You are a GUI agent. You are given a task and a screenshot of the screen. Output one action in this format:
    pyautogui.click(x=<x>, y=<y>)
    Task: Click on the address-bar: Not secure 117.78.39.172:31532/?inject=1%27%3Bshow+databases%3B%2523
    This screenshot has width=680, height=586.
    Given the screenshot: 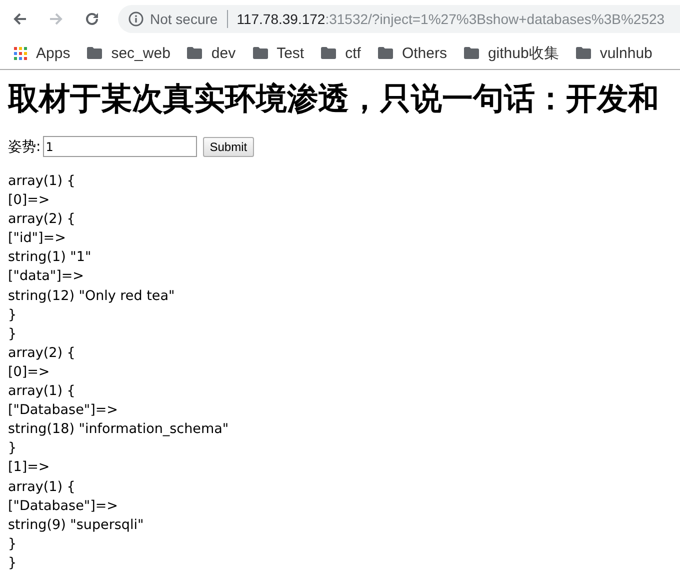 What is the action you would take?
    pyautogui.click(x=399, y=18)
    